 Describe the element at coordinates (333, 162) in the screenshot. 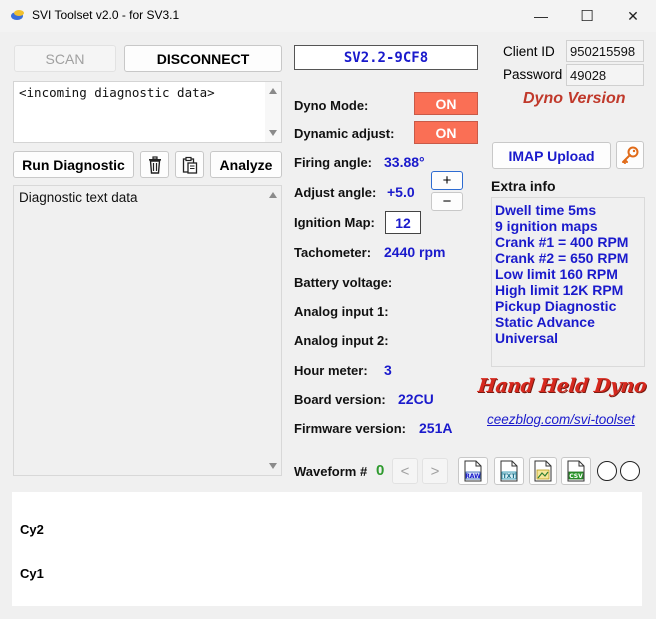

I see `firing-angle-label: Firing angle:` at that location.